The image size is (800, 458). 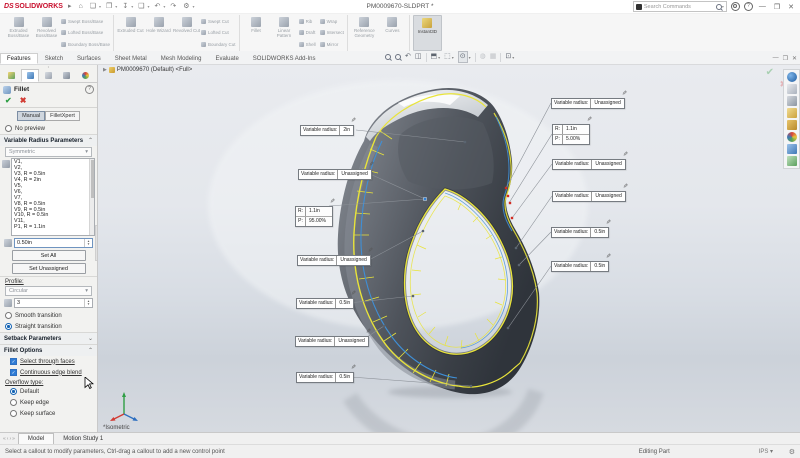 What do you see at coordinates (116, 6) in the screenshot?
I see `open-caret-icon: ▾` at bounding box center [116, 6].